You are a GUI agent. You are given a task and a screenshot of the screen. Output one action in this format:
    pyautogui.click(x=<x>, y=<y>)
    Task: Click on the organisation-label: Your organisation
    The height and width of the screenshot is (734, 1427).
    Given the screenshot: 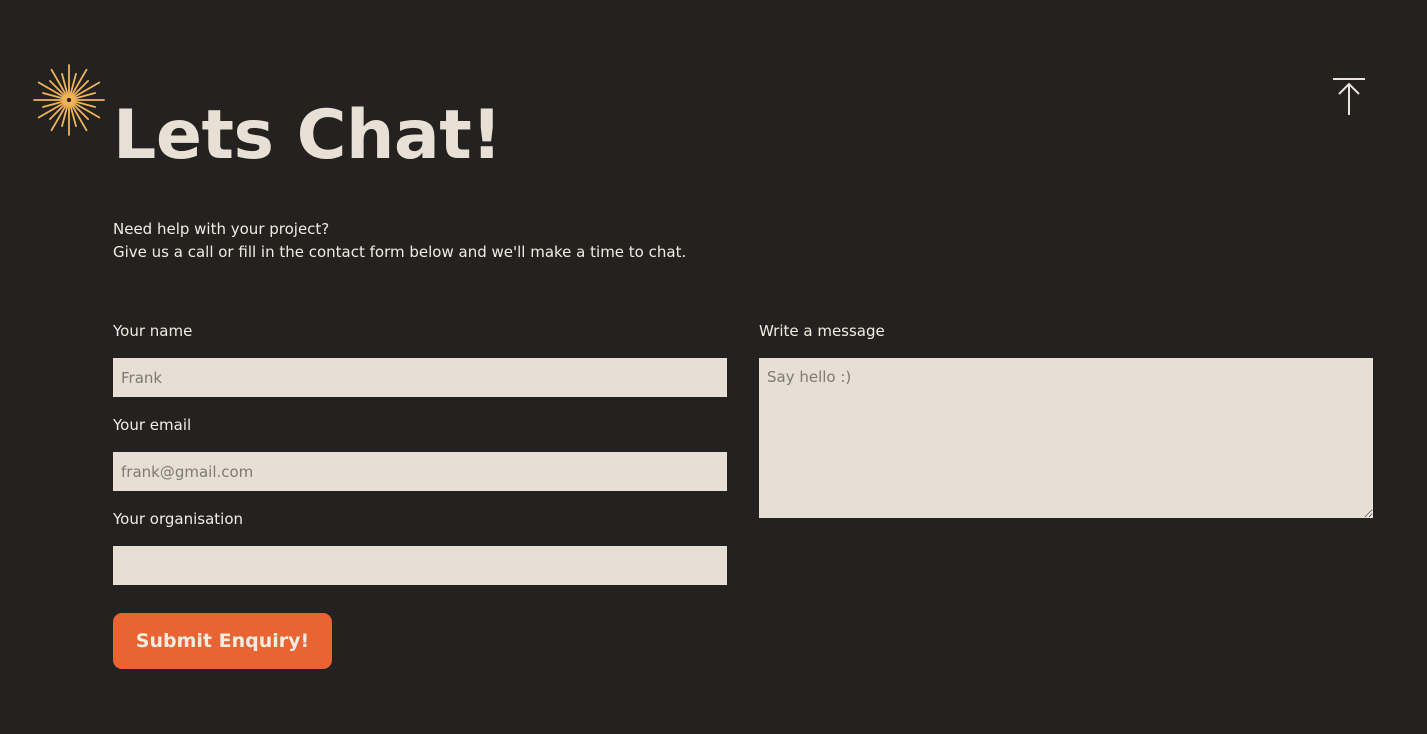 What is the action you would take?
    pyautogui.click(x=178, y=519)
    